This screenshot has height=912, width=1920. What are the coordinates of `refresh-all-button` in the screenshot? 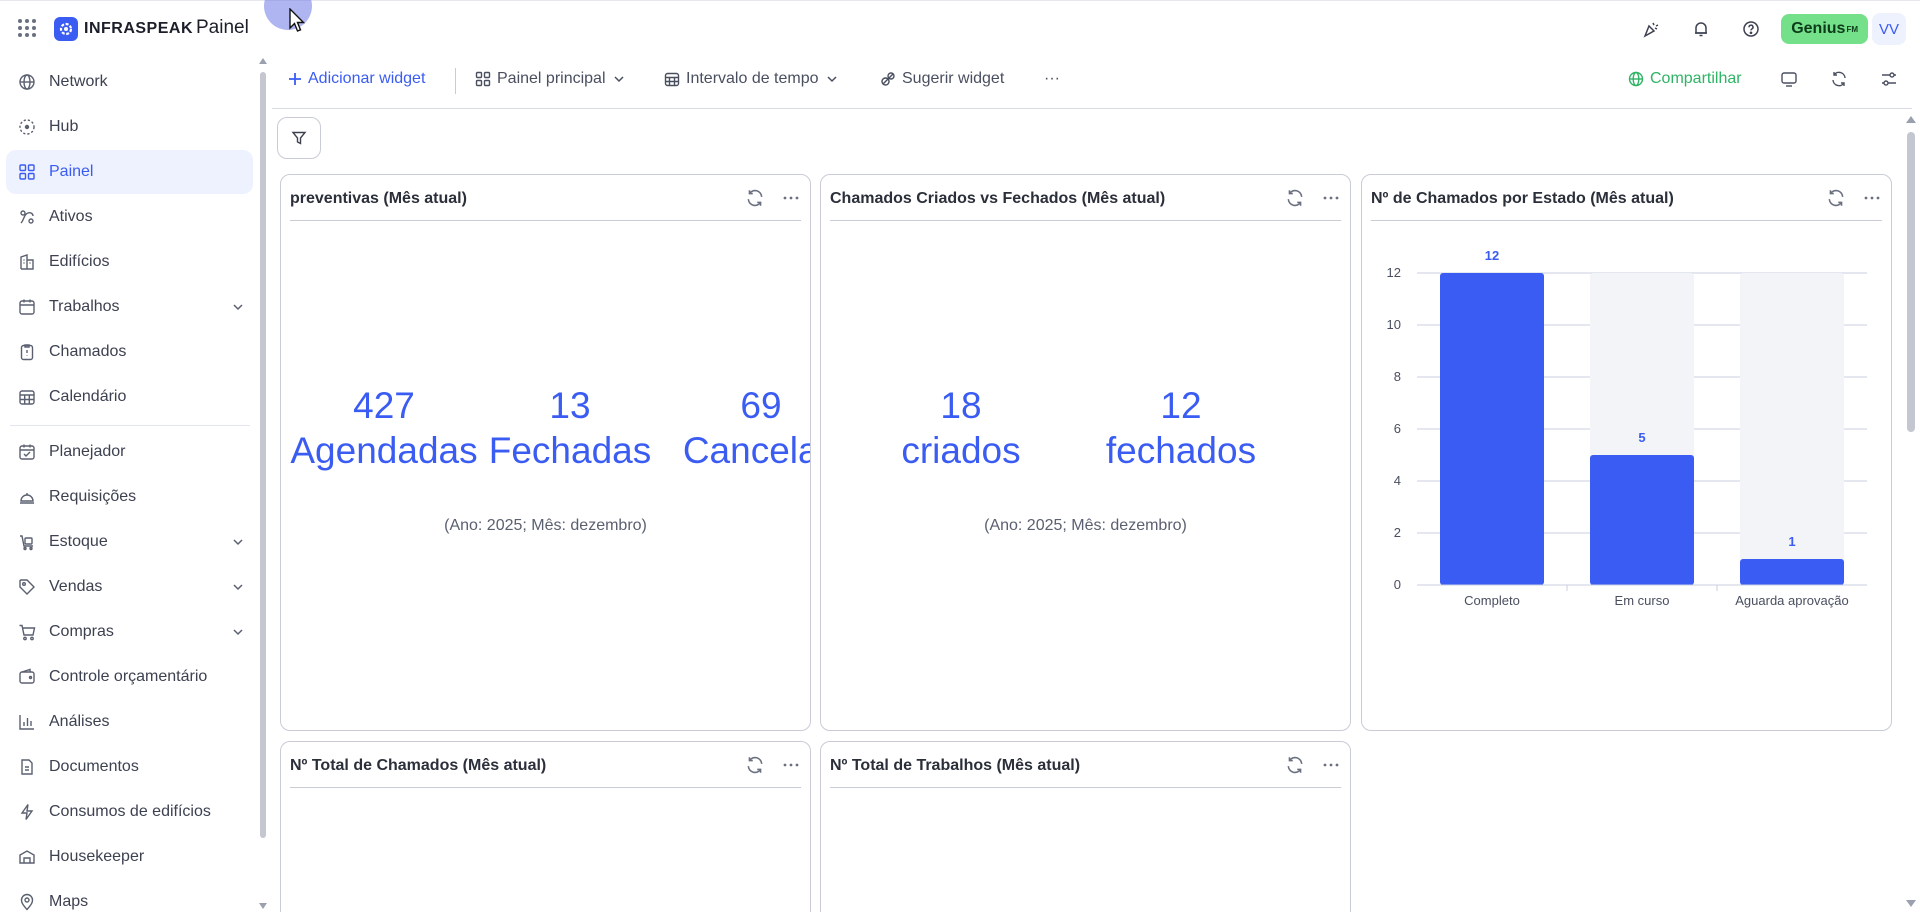 It's located at (1839, 79).